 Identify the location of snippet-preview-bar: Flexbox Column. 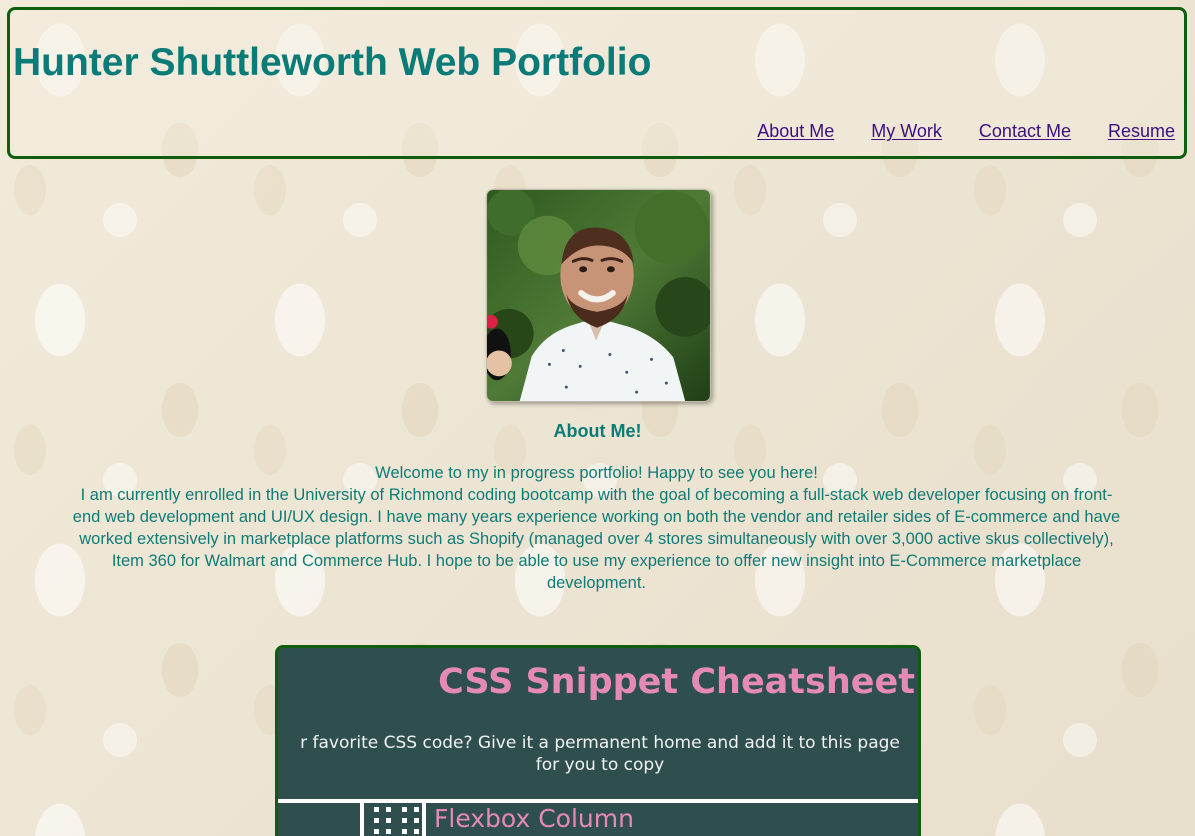
(598, 817).